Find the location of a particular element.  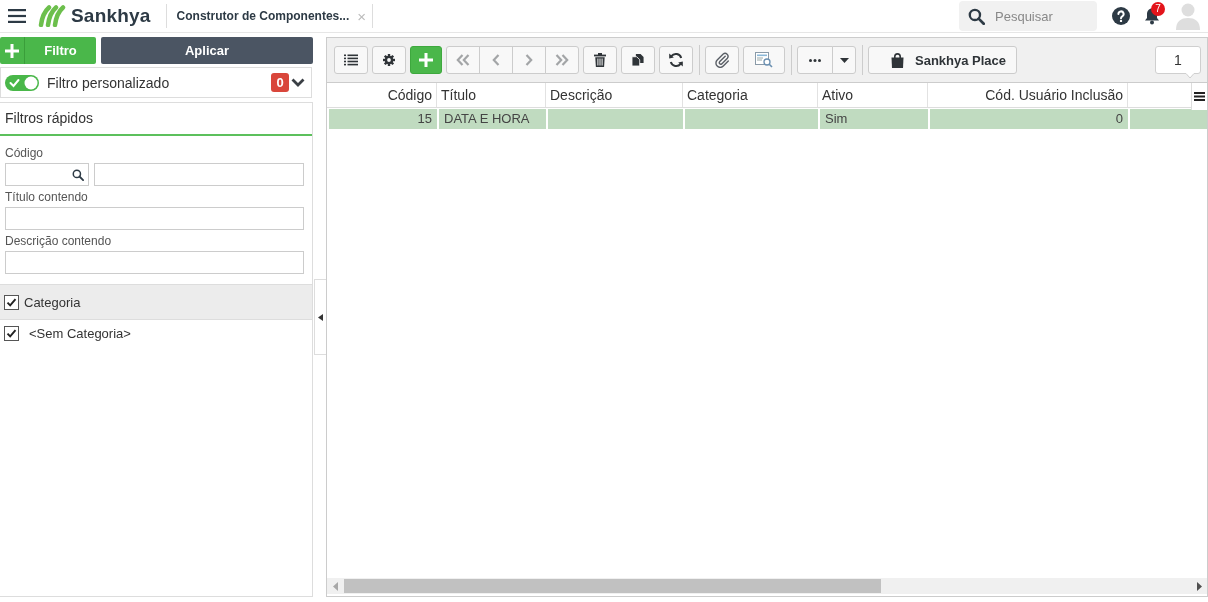

toggle-switch is located at coordinates (22, 82).